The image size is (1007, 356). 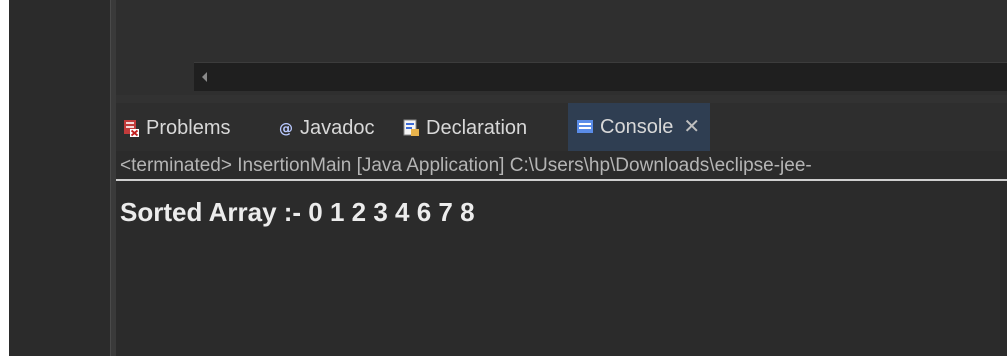 I want to click on views-tabbar: Problems @ Javadoc Declaration Console ✕, so click(x=561, y=127).